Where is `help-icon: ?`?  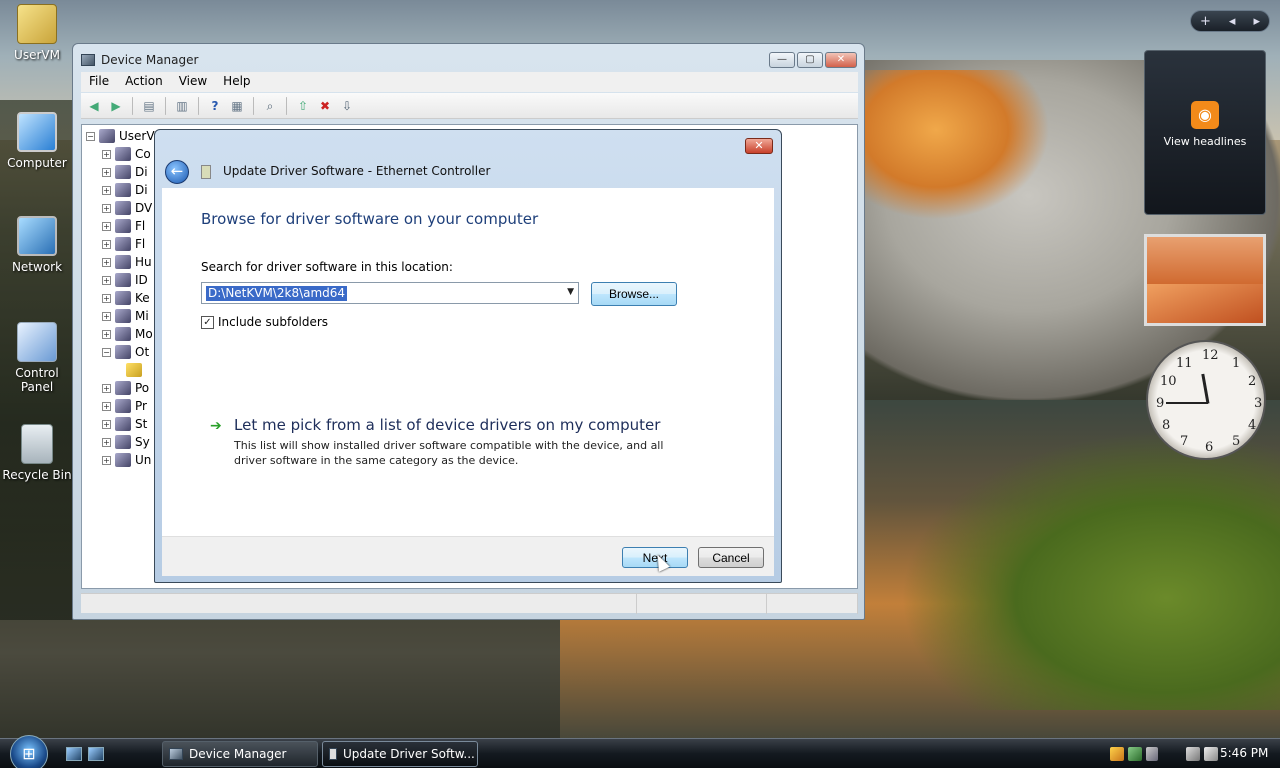
help-icon: ? is located at coordinates (215, 106).